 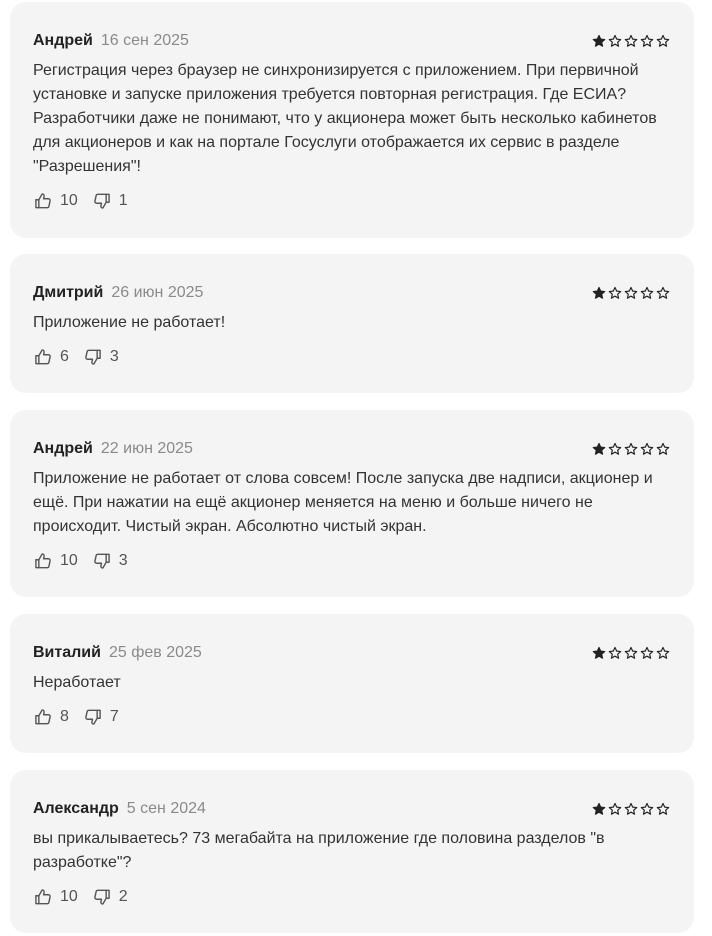 I want to click on review-date: 25 фев 2025, so click(x=155, y=652).